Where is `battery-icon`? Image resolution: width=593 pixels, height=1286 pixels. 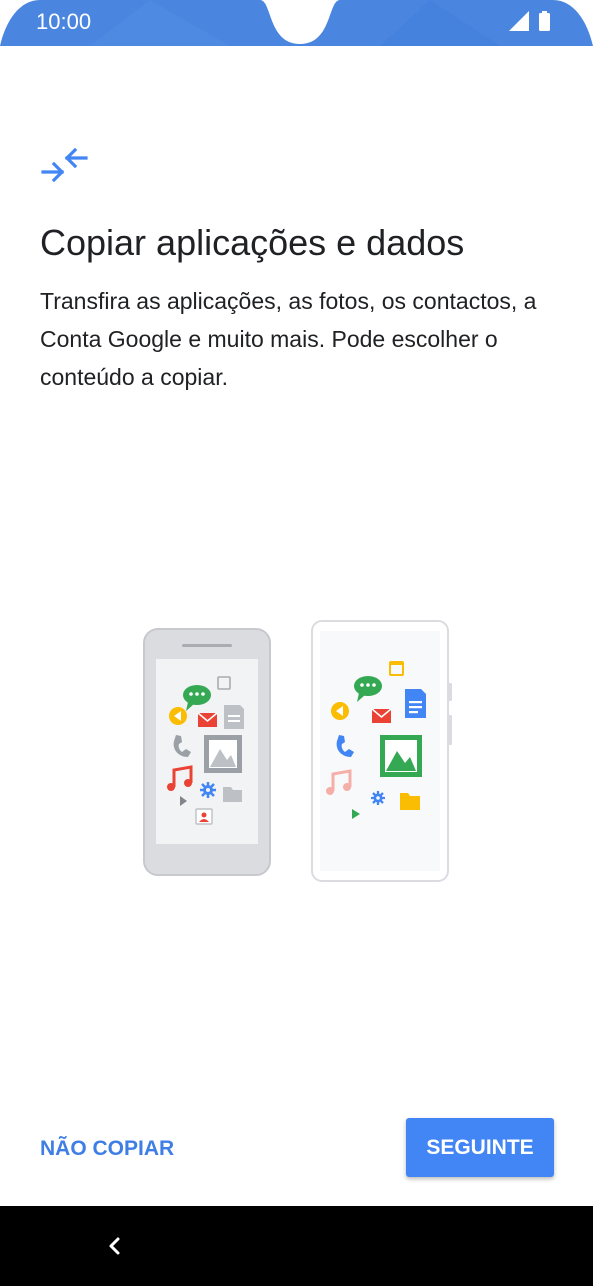
battery-icon is located at coordinates (544, 21).